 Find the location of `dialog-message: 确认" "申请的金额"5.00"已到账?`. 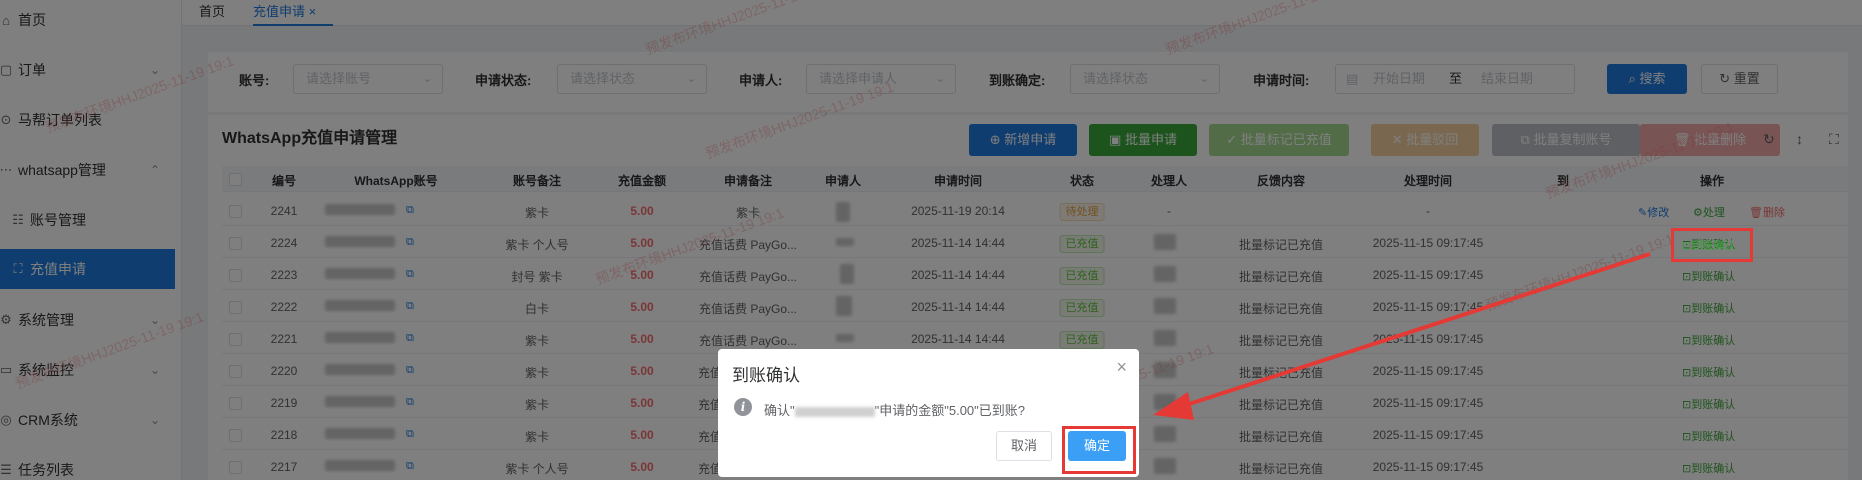

dialog-message: 确认" "申请的金额"5.00"已到账? is located at coordinates (894, 409).